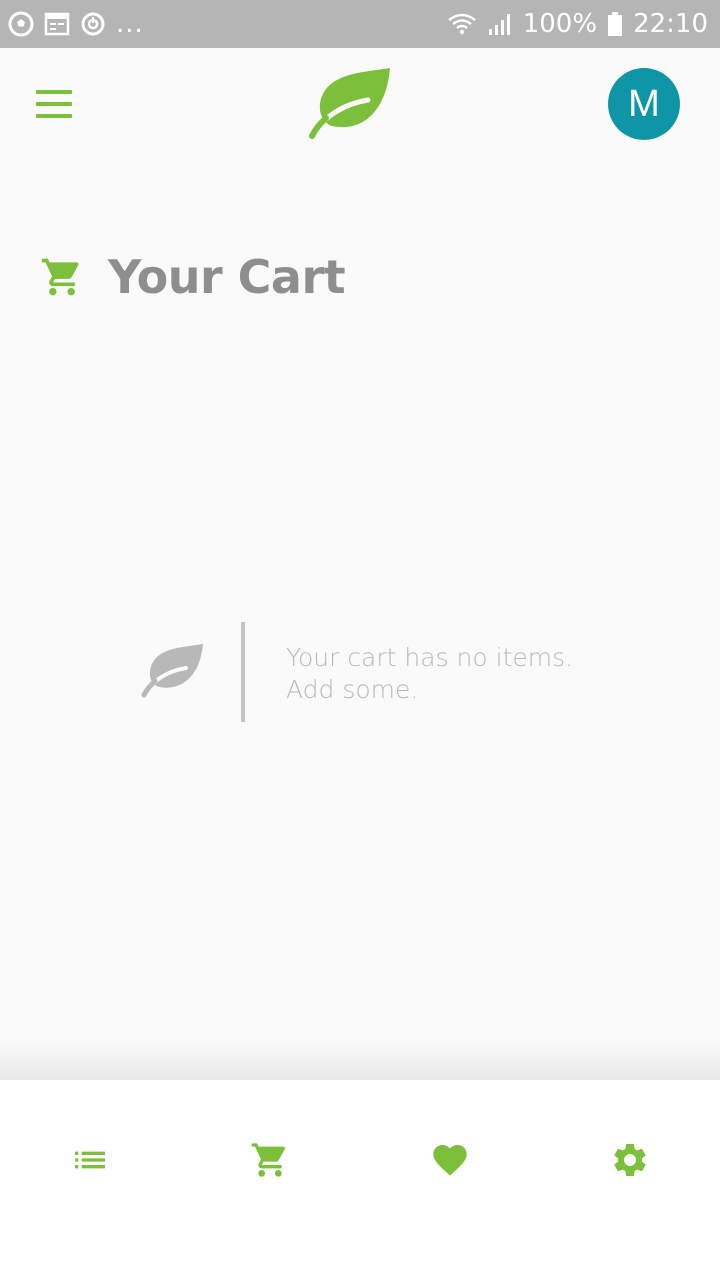 The image size is (720, 1280). What do you see at coordinates (644, 104) in the screenshot?
I see `avatar: M` at bounding box center [644, 104].